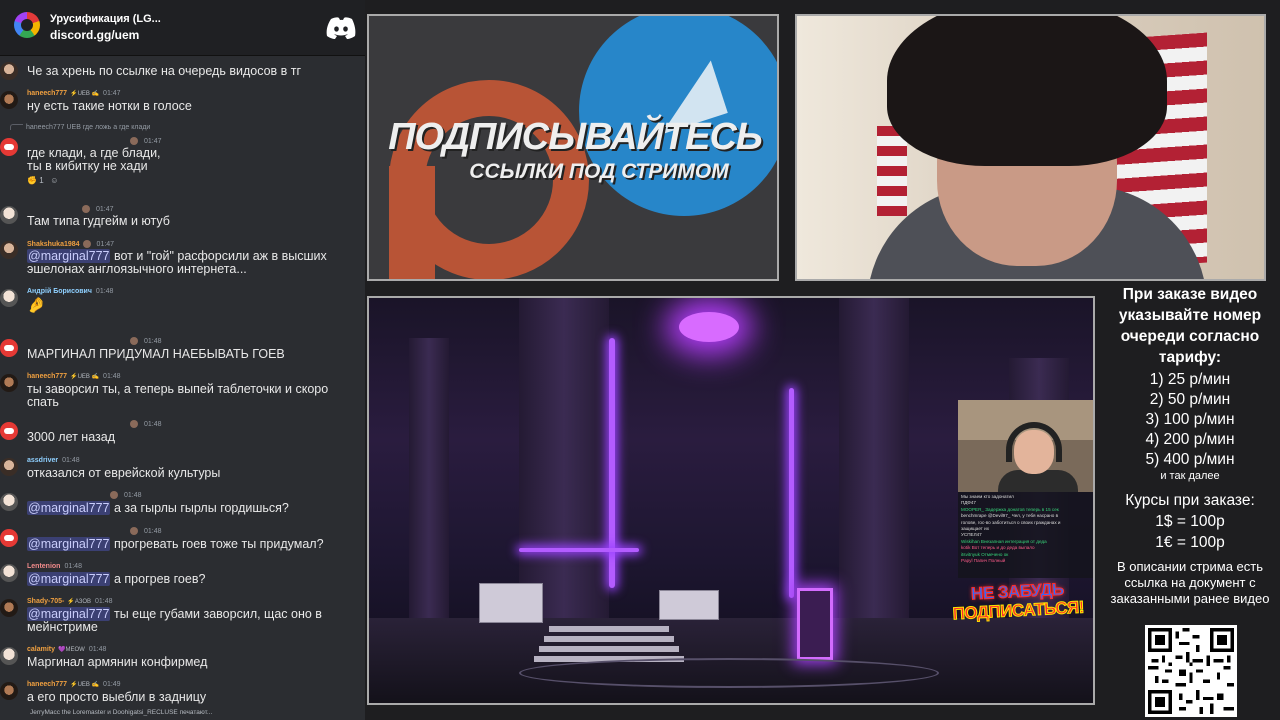 Image resolution: width=1280 pixels, height=720 pixels. Describe the element at coordinates (117, 697) in the screenshot. I see `message-text: а его просто выебли в задницу` at that location.